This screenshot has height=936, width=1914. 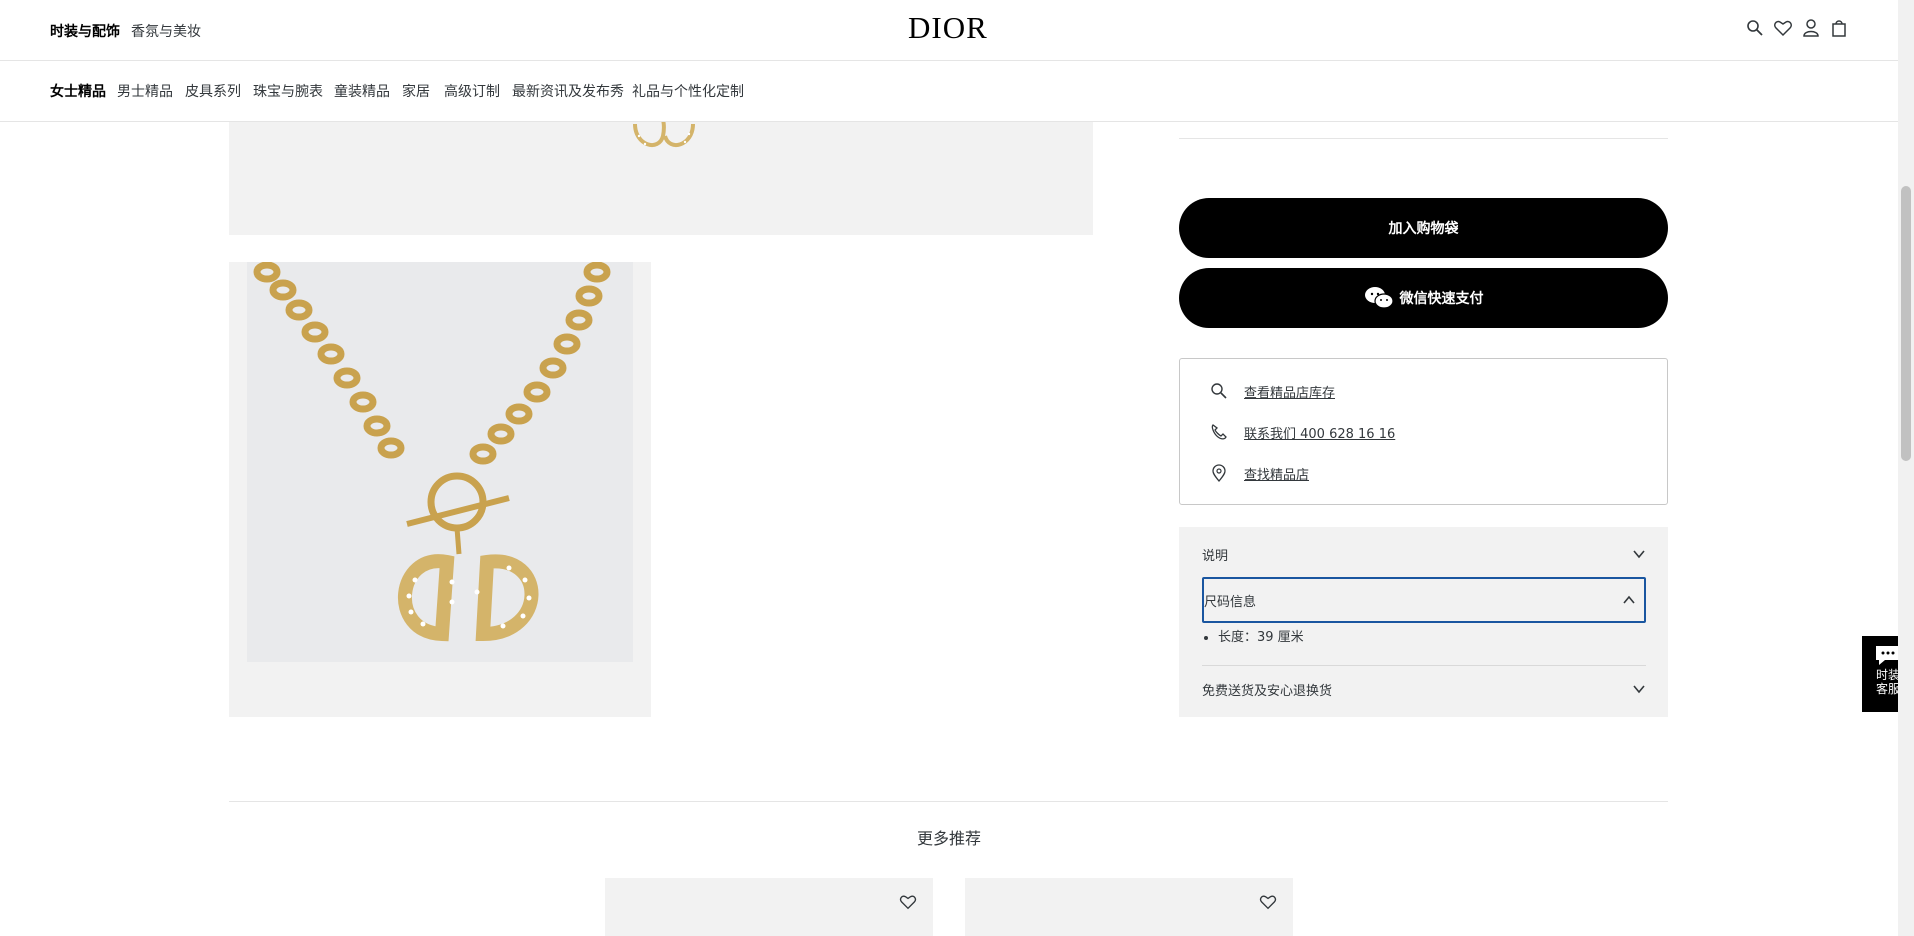 What do you see at coordinates (568, 91) in the screenshot?
I see `nav-item-news: 最新资讯及发布秀` at bounding box center [568, 91].